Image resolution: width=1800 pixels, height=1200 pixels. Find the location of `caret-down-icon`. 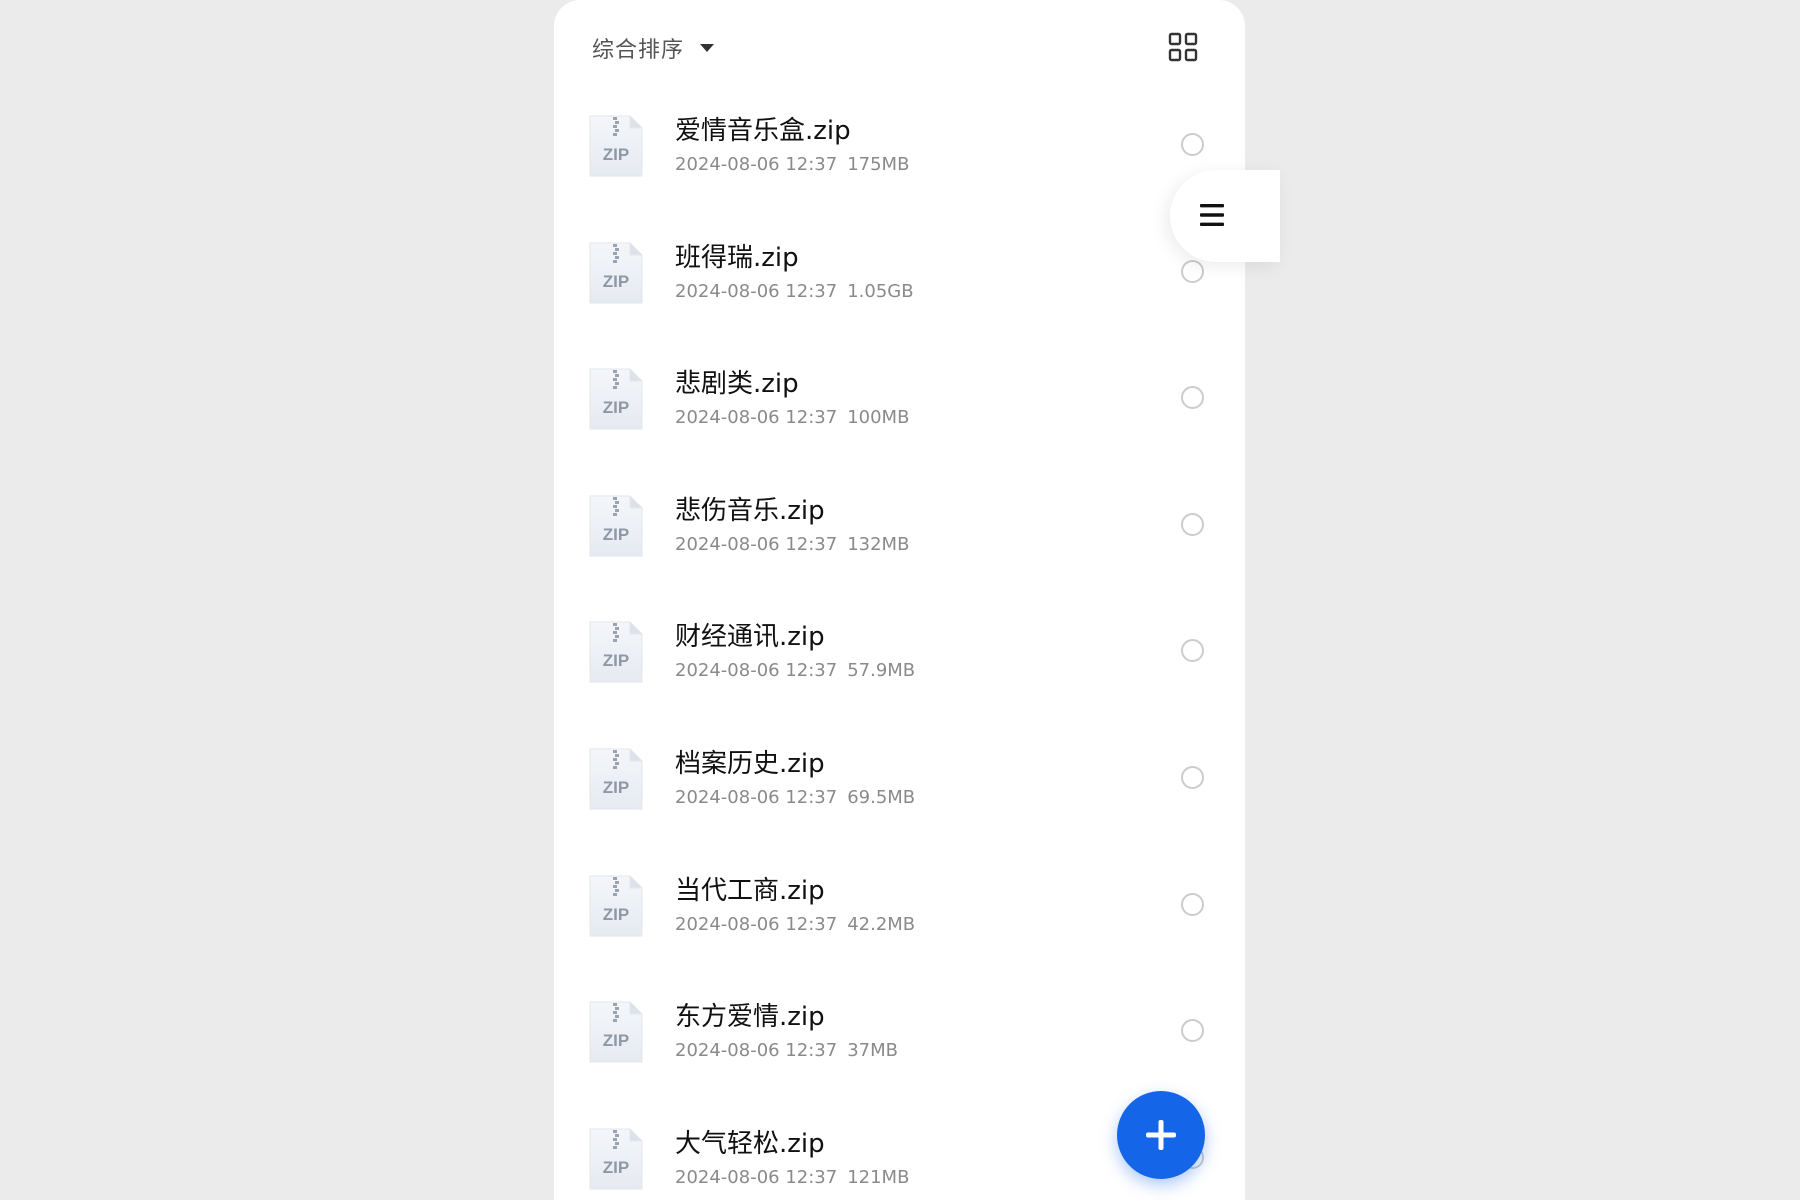

caret-down-icon is located at coordinates (707, 48).